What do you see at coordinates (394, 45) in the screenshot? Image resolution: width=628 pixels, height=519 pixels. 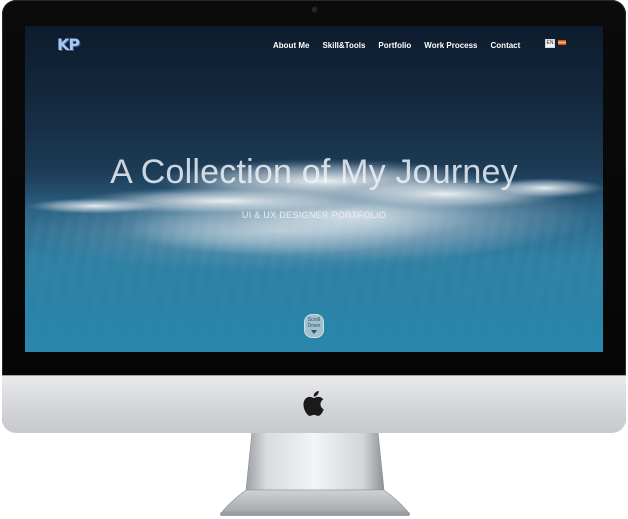 I see `nav-portfolio: Portfolio` at bounding box center [394, 45].